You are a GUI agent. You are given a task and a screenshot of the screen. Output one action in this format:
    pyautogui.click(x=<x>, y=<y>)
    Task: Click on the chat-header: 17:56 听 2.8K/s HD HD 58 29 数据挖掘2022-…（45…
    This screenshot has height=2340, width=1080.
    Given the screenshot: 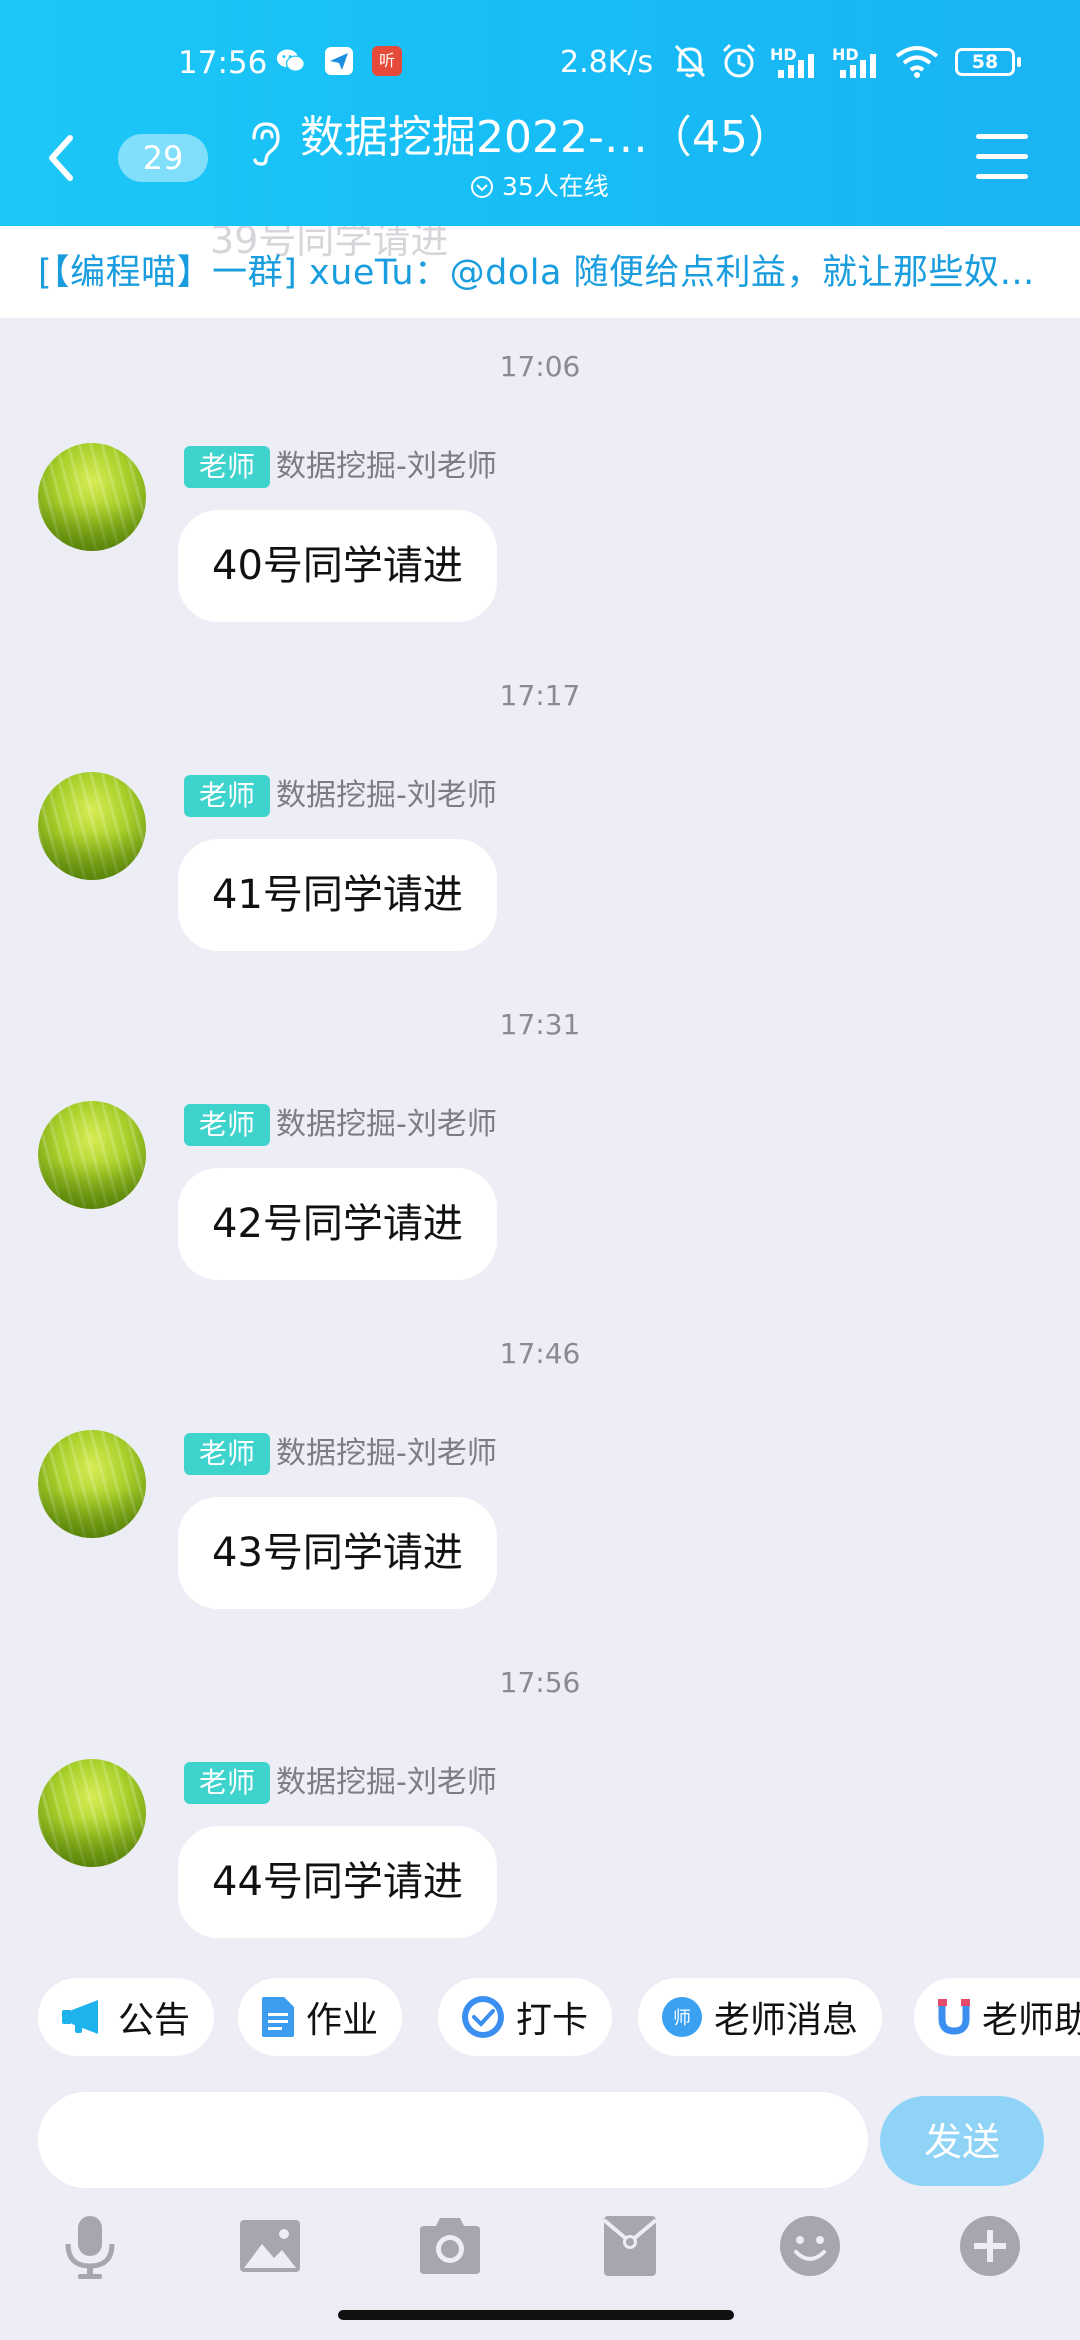 What is the action you would take?
    pyautogui.click(x=540, y=113)
    